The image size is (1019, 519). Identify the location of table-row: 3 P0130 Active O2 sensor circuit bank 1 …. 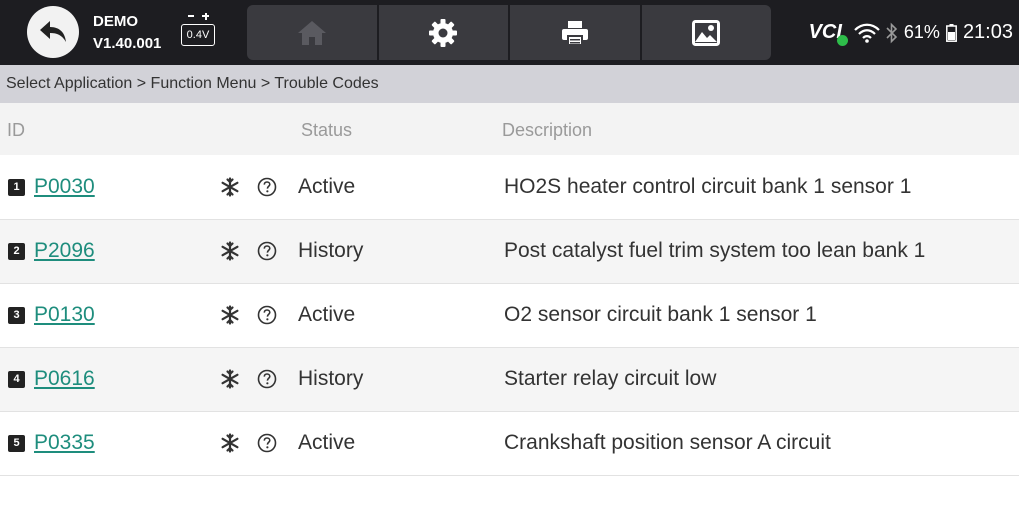
(509, 316).